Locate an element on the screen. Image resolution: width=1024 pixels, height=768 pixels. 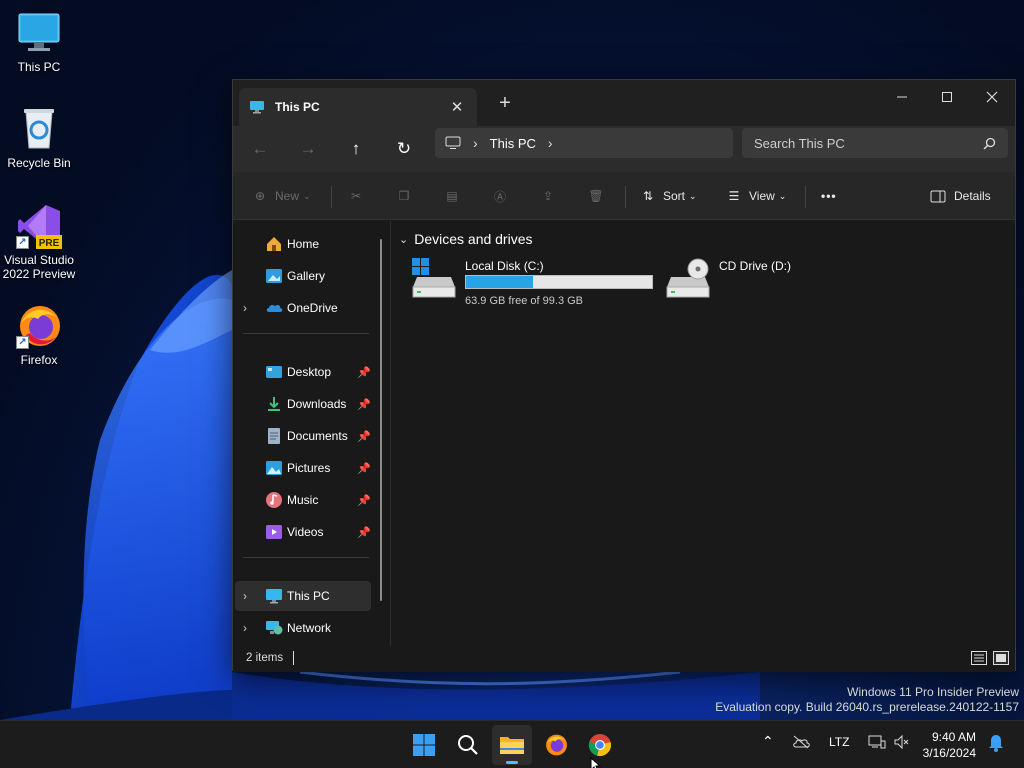
sidebar-item-network: › Network is located at coordinates (303, 628).